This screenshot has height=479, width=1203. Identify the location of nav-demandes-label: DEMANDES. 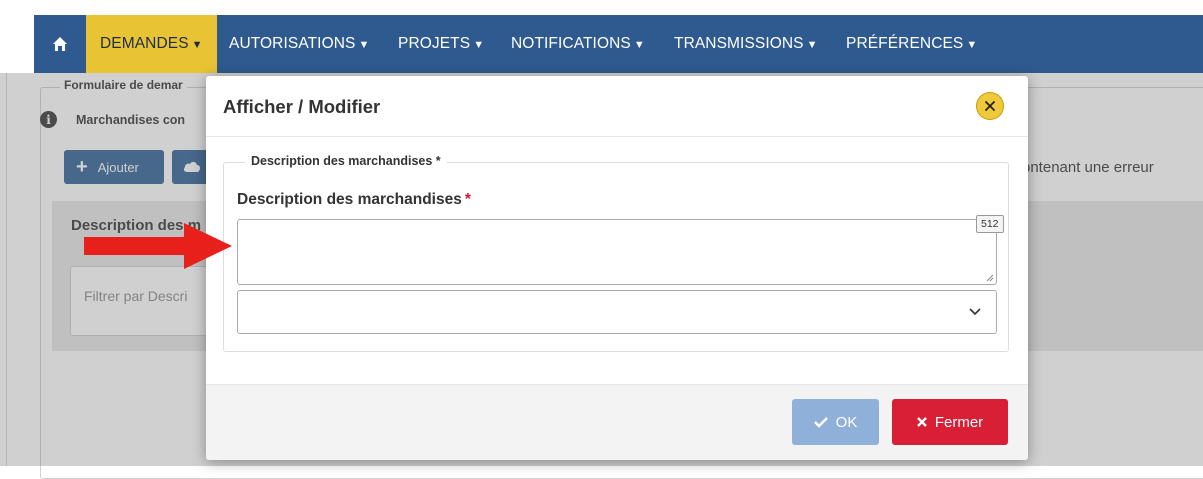
(144, 43).